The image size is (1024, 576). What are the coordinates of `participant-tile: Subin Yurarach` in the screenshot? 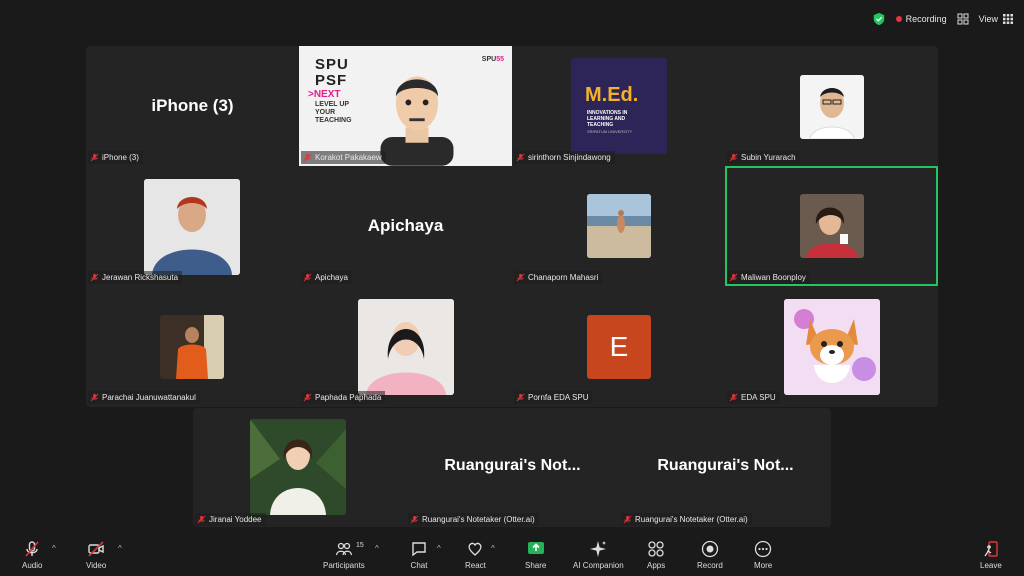 It's located at (831, 106).